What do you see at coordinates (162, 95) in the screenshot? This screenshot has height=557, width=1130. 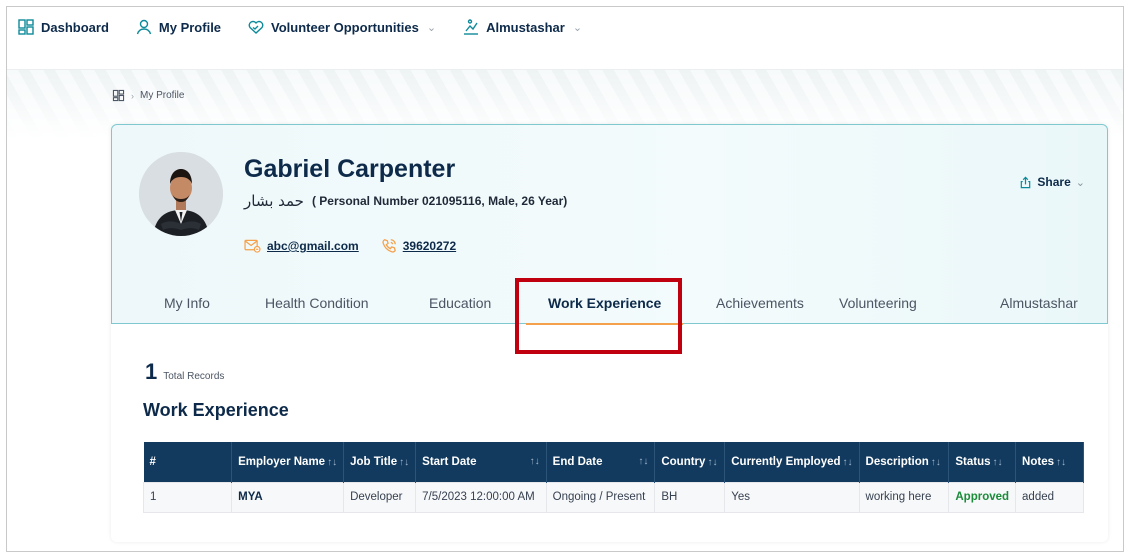 I see `breadcrumb-current: My Profile` at bounding box center [162, 95].